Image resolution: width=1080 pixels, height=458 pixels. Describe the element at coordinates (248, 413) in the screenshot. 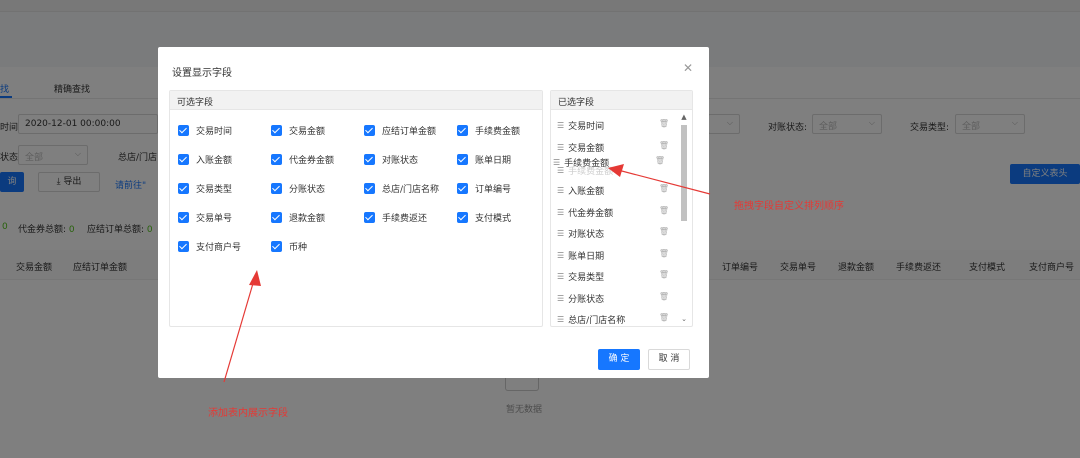

I see `add-hint-annotation: 添加表内展示字段` at that location.